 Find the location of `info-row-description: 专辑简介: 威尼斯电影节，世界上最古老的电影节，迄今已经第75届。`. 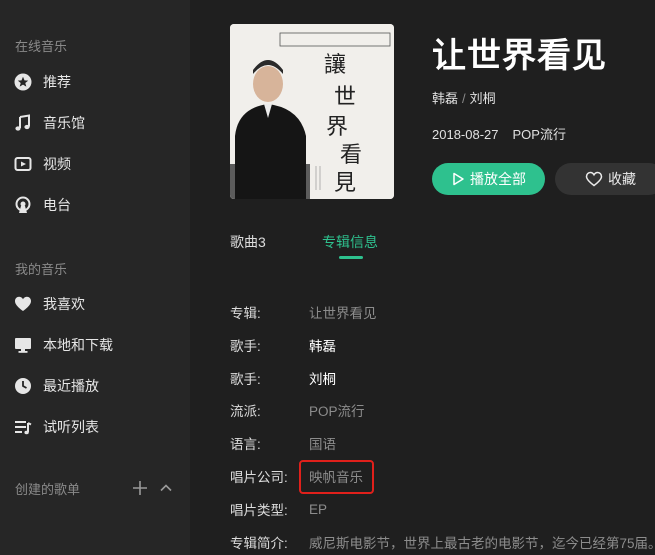

info-row-description: 专辑简介: 威尼斯电影节，世界上最古老的电影节，迄今已经第75届。 is located at coordinates (442, 542).